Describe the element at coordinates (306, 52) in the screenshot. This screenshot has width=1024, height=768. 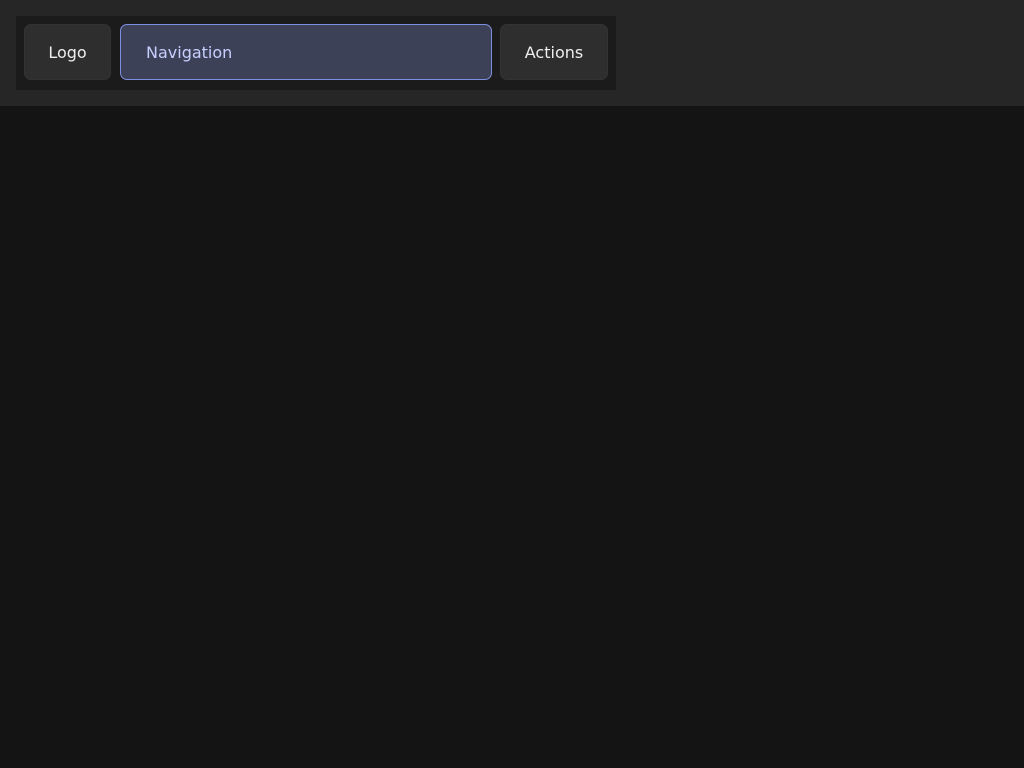
I see `navigation-button: Navigation` at that location.